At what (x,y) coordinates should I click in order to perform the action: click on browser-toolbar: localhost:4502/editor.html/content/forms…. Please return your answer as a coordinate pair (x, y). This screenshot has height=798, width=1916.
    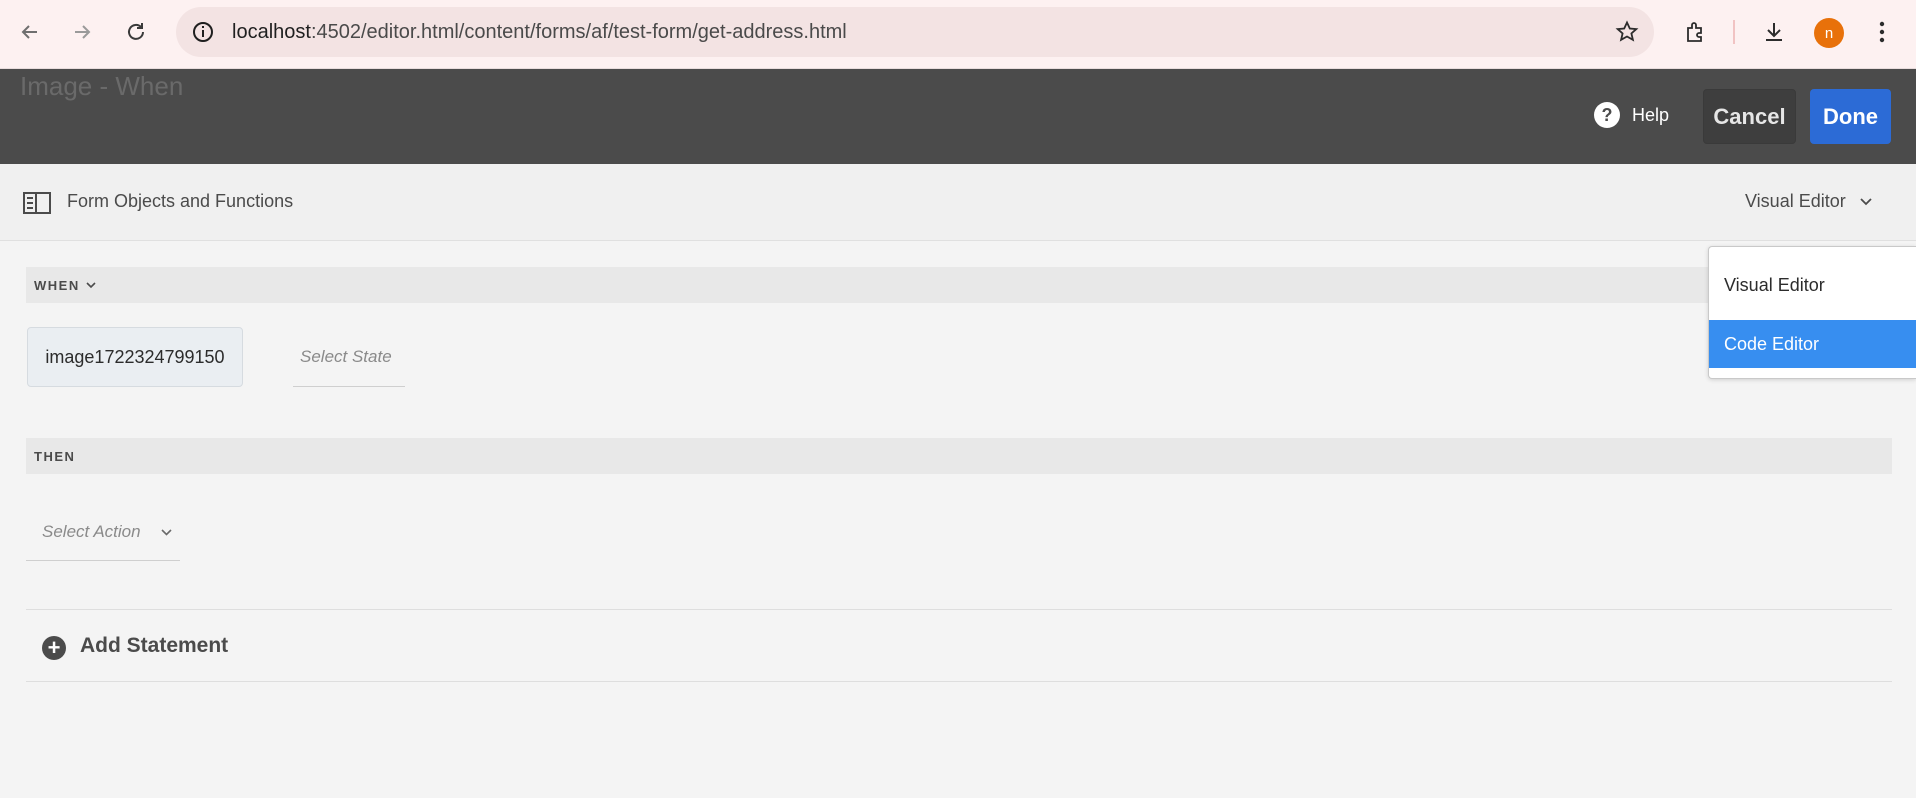
    Looking at the image, I should click on (958, 34).